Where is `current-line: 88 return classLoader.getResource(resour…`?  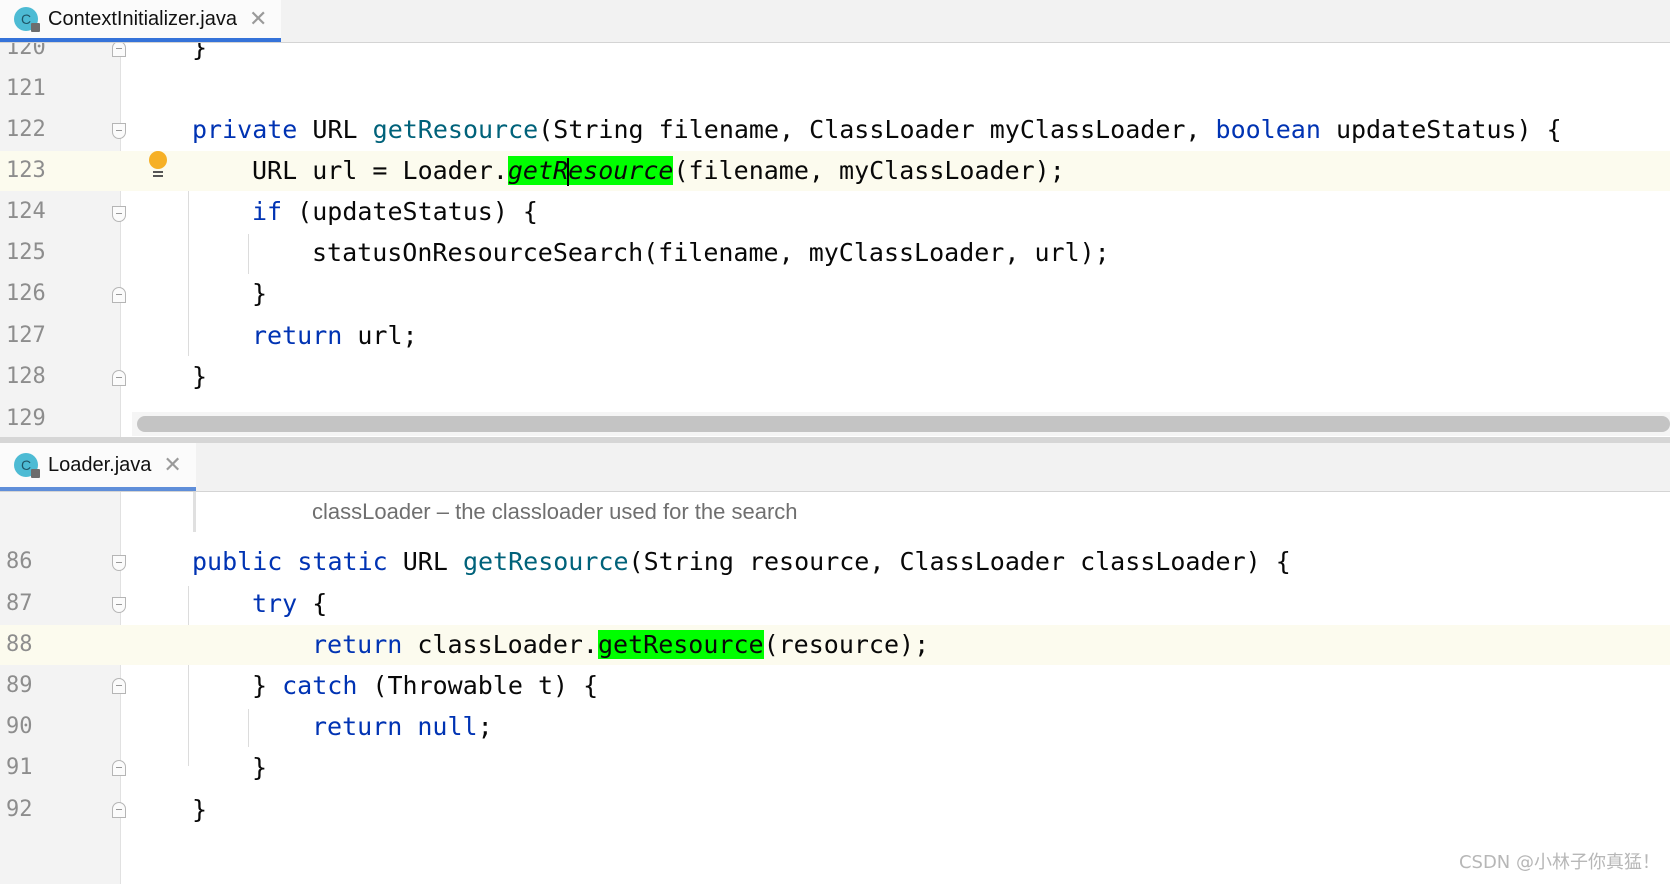 current-line: 88 return classLoader.getResource(resour… is located at coordinates (835, 645).